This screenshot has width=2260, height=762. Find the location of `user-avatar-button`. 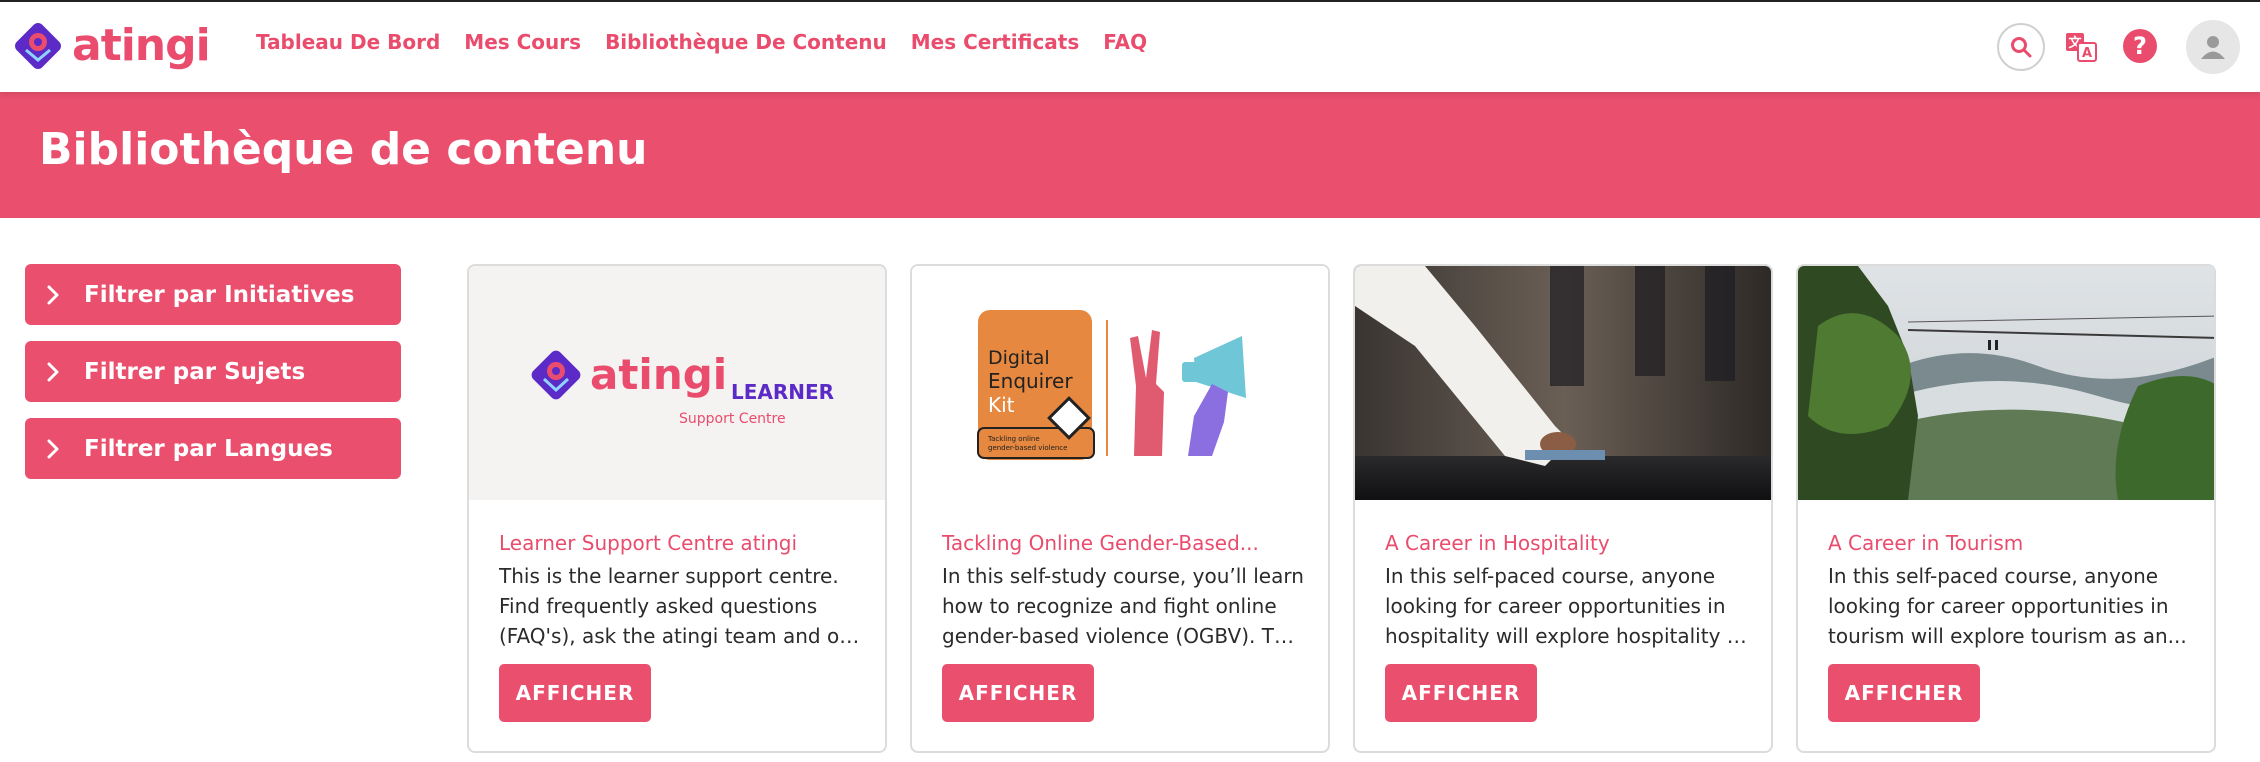

user-avatar-button is located at coordinates (2213, 47).